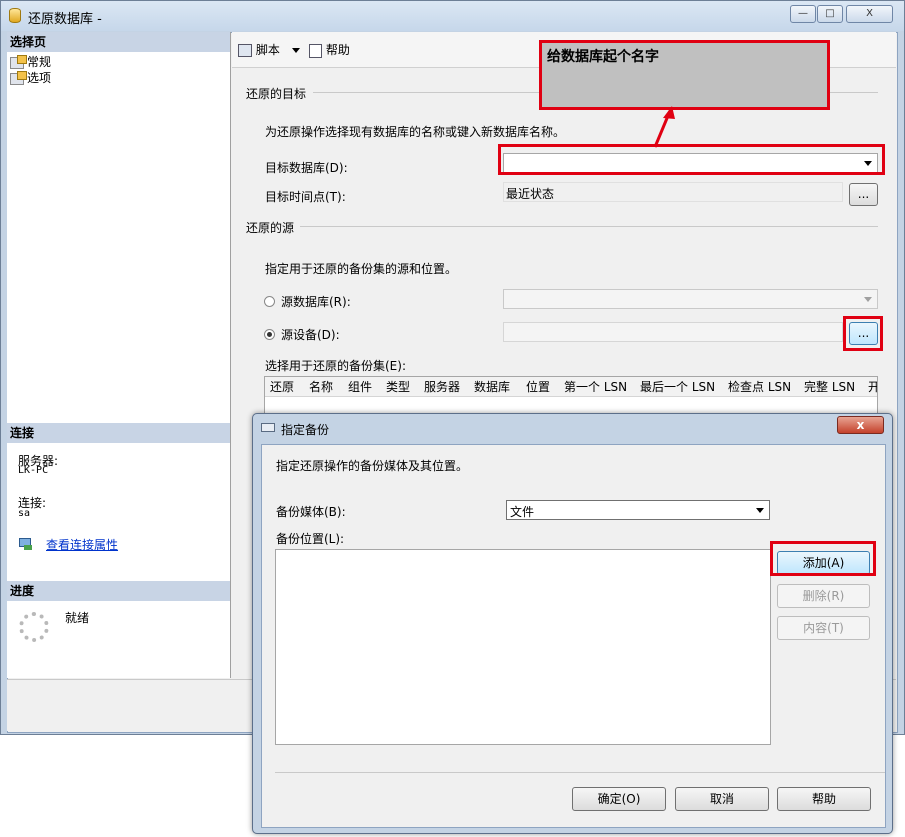 This screenshot has height=837, width=905. Describe the element at coordinates (759, 387) in the screenshot. I see `column-header: 检查点 LSN` at that location.